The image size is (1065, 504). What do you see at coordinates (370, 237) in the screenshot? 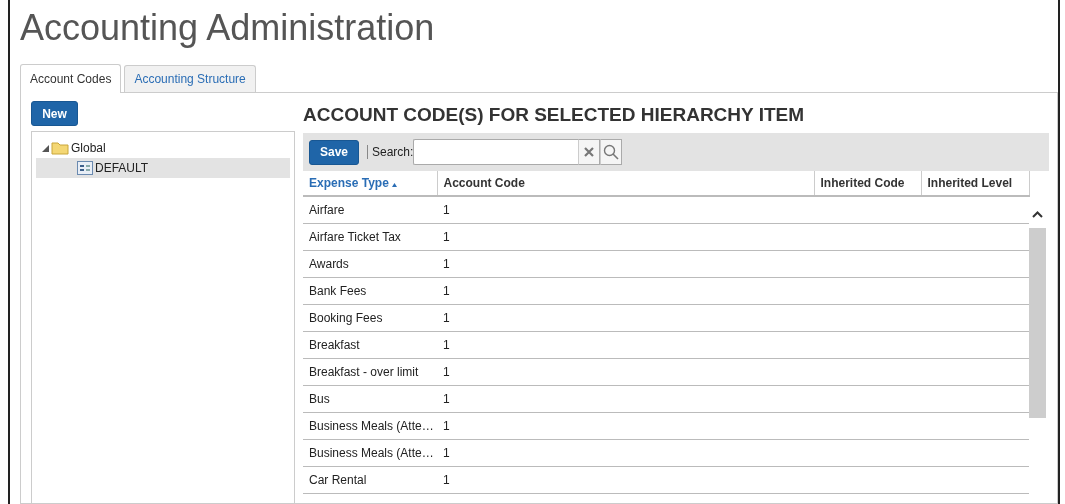
I see `table-cell: Airfare Ticket Tax` at bounding box center [370, 237].